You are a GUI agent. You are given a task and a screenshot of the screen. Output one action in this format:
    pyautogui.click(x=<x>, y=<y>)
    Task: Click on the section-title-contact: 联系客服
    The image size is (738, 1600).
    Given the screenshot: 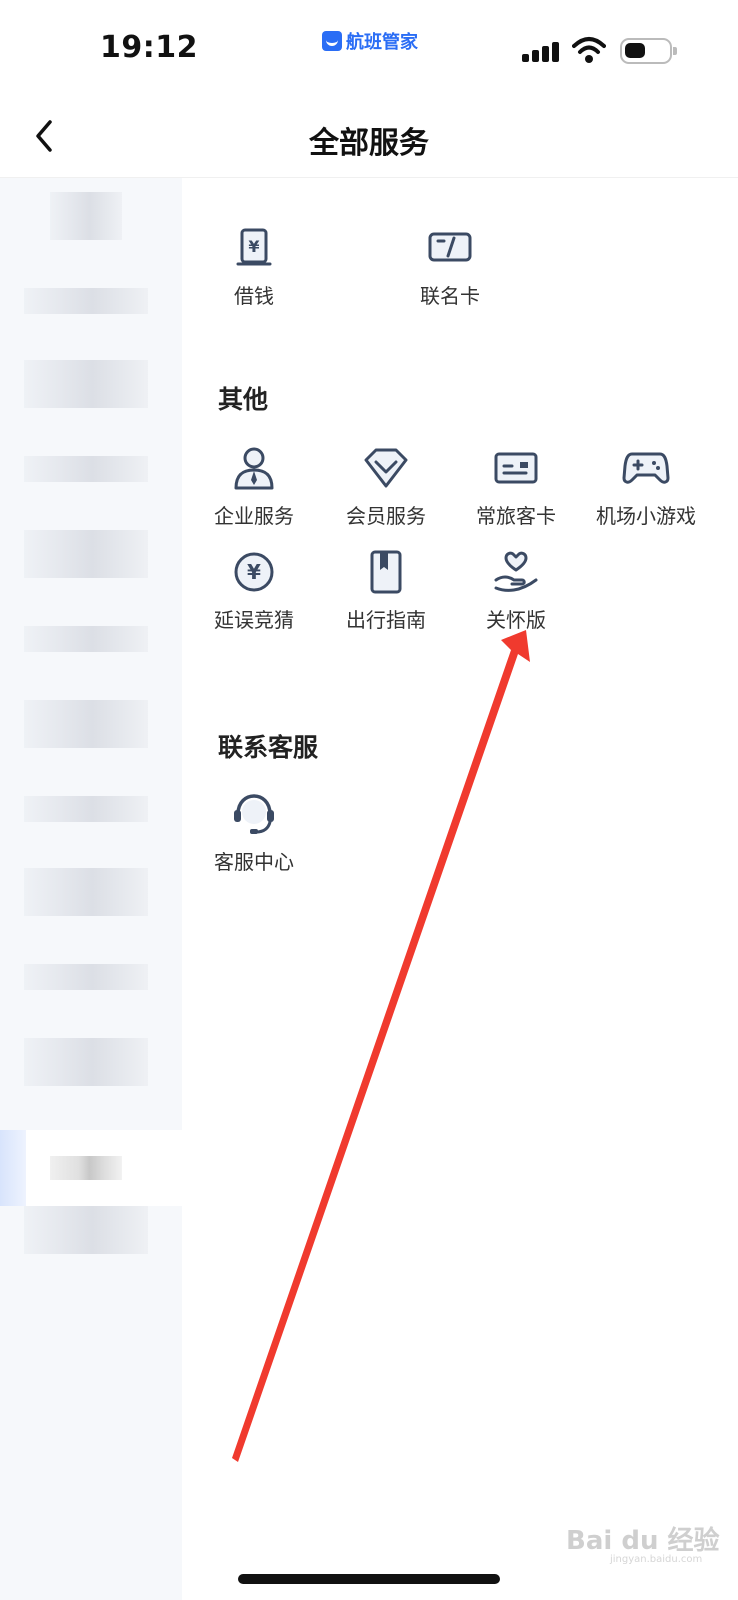 What is the action you would take?
    pyautogui.click(x=268, y=747)
    